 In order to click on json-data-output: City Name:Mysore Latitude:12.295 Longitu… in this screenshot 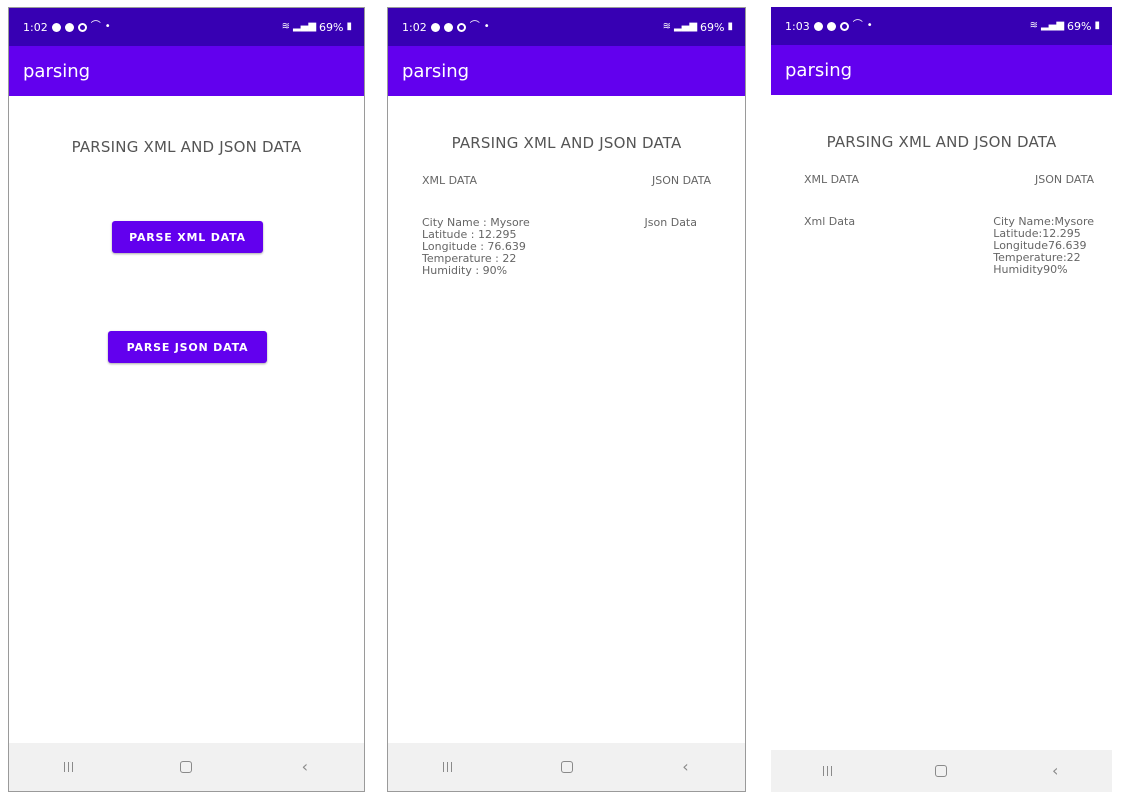, I will do `click(1043, 246)`.